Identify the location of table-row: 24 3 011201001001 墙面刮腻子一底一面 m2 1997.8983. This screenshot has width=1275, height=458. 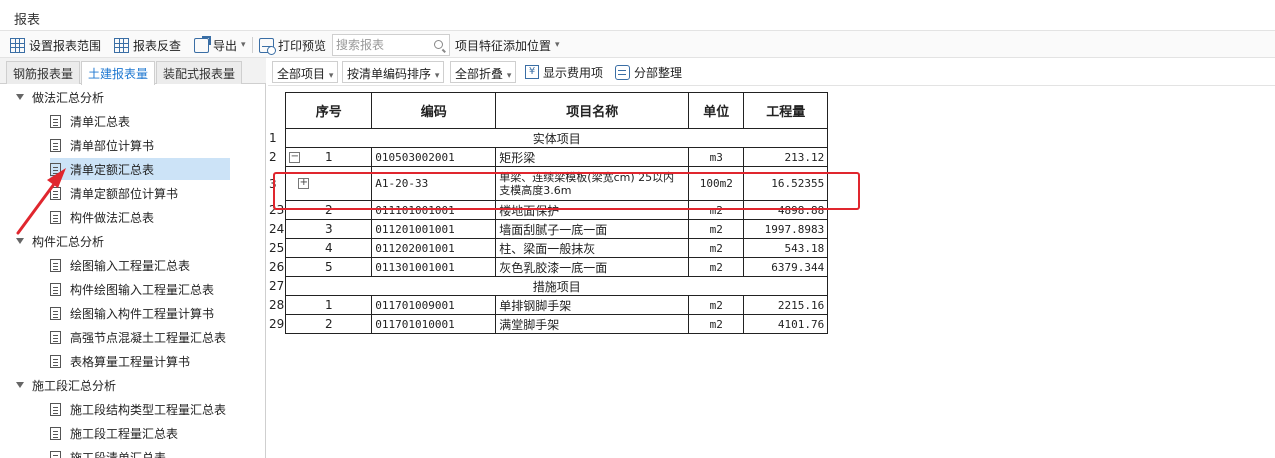
(548, 229).